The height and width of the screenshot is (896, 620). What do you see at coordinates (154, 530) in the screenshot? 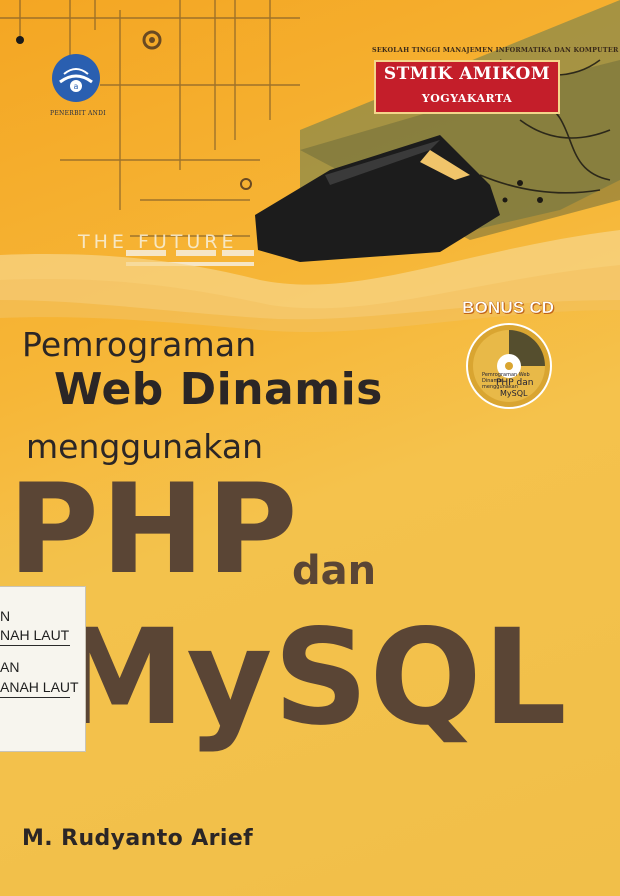
I see `title-php: PHP` at bounding box center [154, 530].